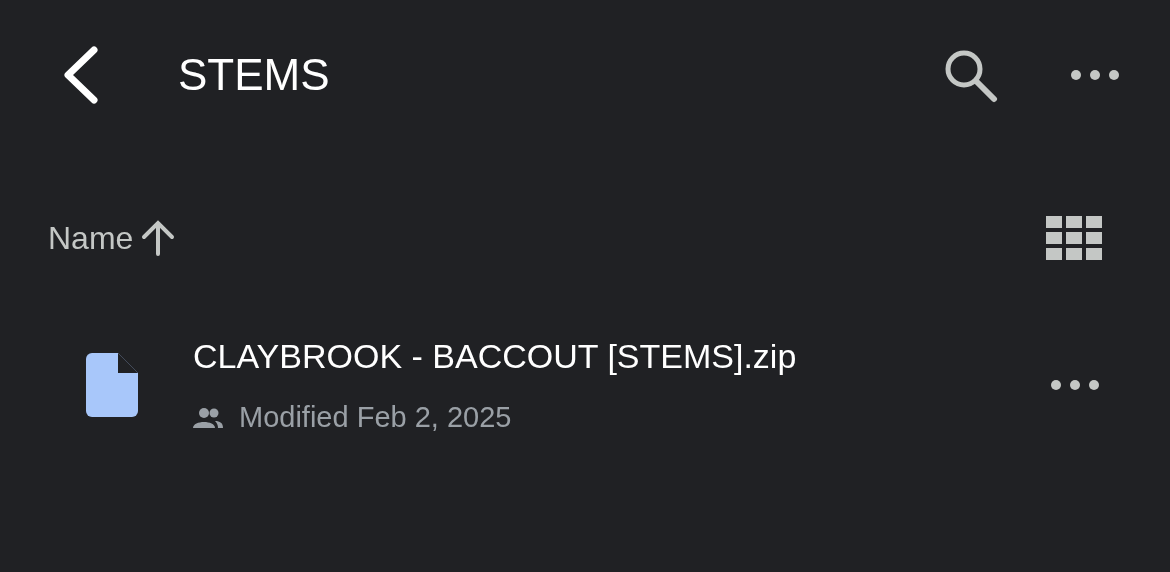 This screenshot has height=572, width=1170. I want to click on file-icon, so click(112, 385).